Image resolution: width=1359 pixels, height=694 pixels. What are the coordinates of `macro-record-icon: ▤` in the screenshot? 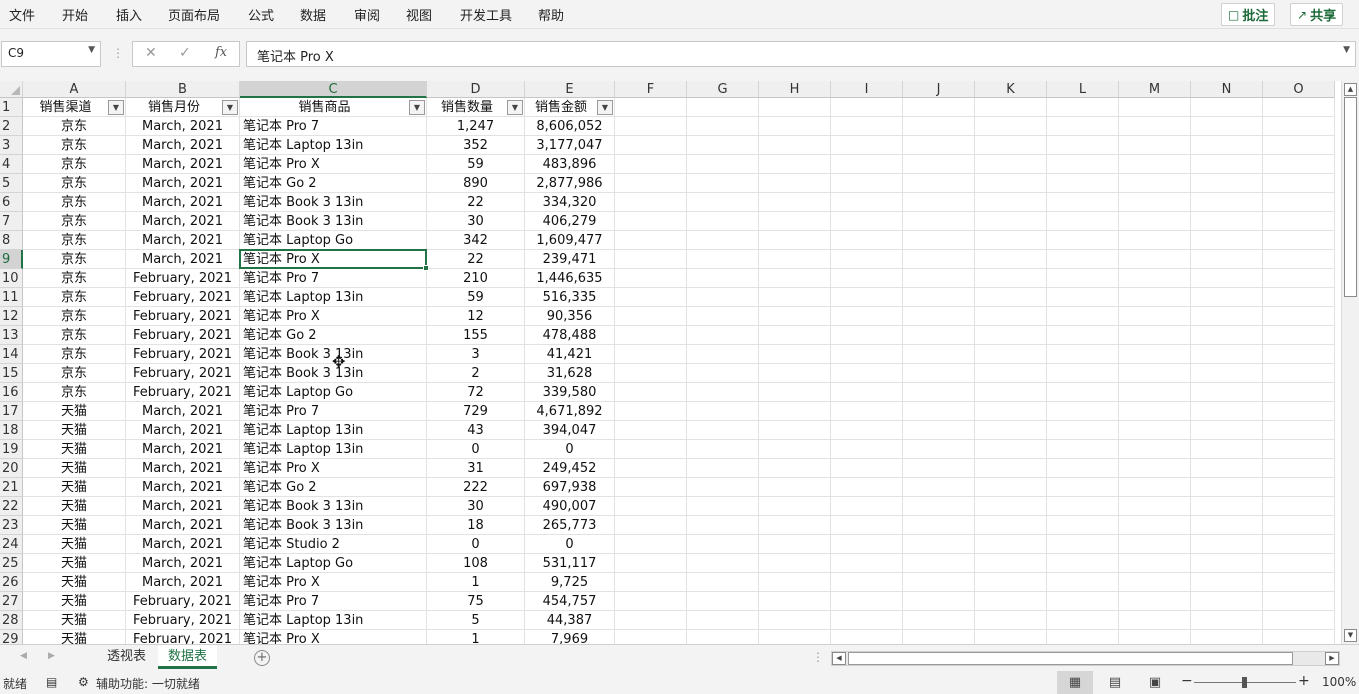 It's located at (51, 682).